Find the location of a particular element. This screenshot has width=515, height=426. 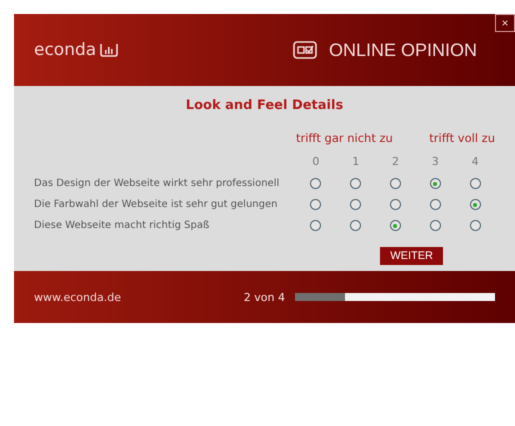

scale-number: 0 is located at coordinates (315, 161).